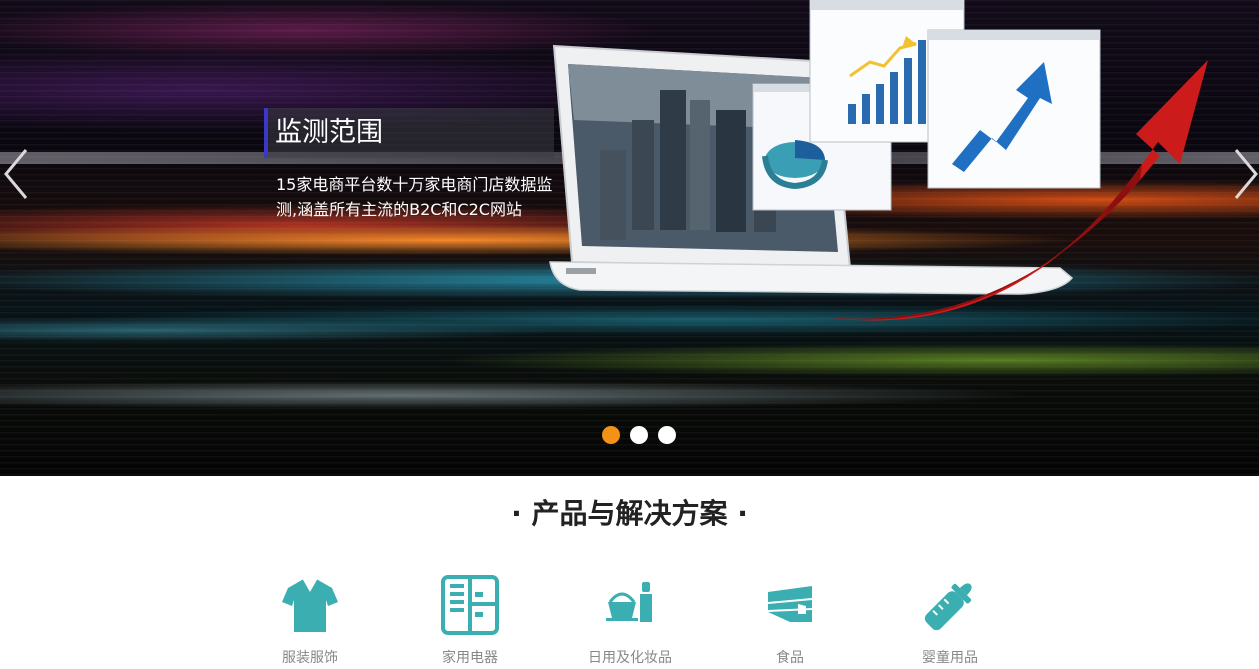 This screenshot has width=1259, height=669. What do you see at coordinates (630, 658) in the screenshot?
I see `product-label: 日用及化妆品` at bounding box center [630, 658].